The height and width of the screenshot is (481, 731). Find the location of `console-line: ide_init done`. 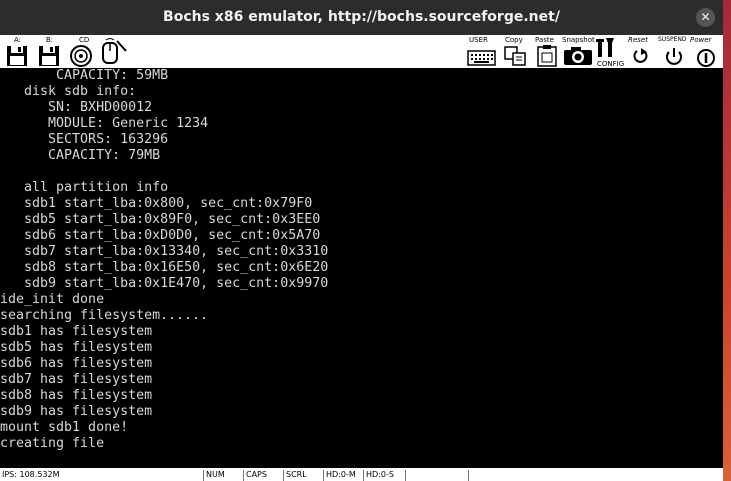

console-line: ide_init done is located at coordinates (52, 299).